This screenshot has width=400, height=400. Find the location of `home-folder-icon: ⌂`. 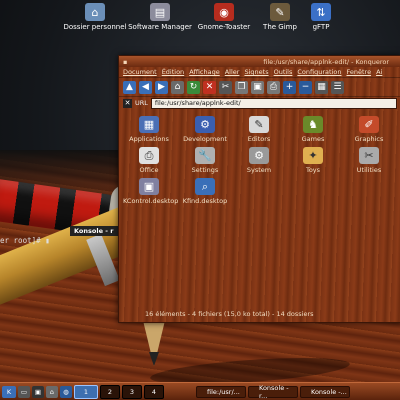

home-folder-icon: ⌂ is located at coordinates (95, 12).